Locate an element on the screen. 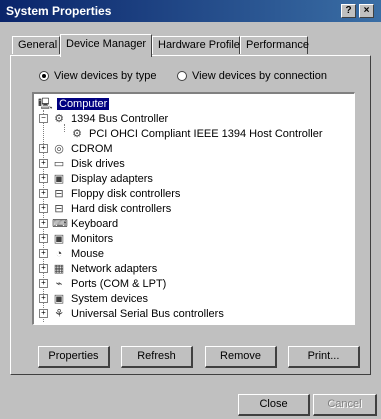 The width and height of the screenshot is (381, 419). tree-item: − ⚙ 1394 Bus Controller is located at coordinates (103, 118).